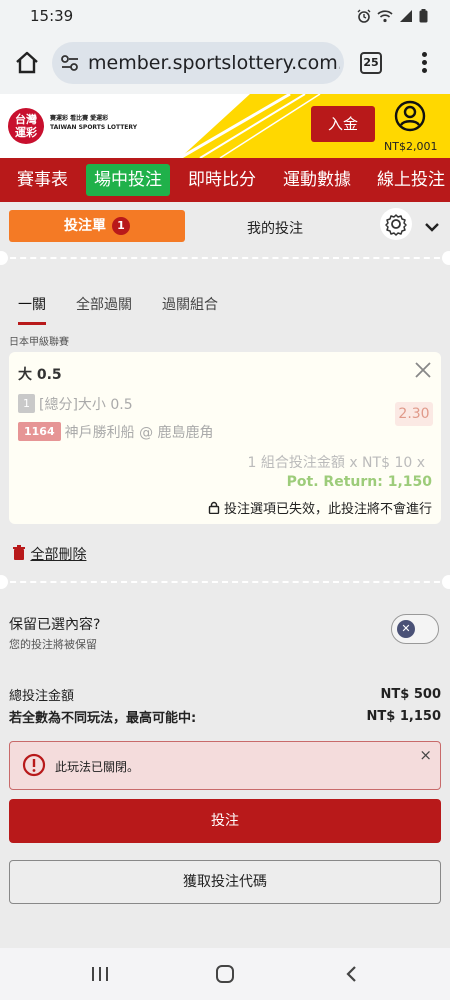  What do you see at coordinates (327, 509) in the screenshot?
I see `invalid-text: 投注選項已失效，此投注將不會進行` at bounding box center [327, 509].